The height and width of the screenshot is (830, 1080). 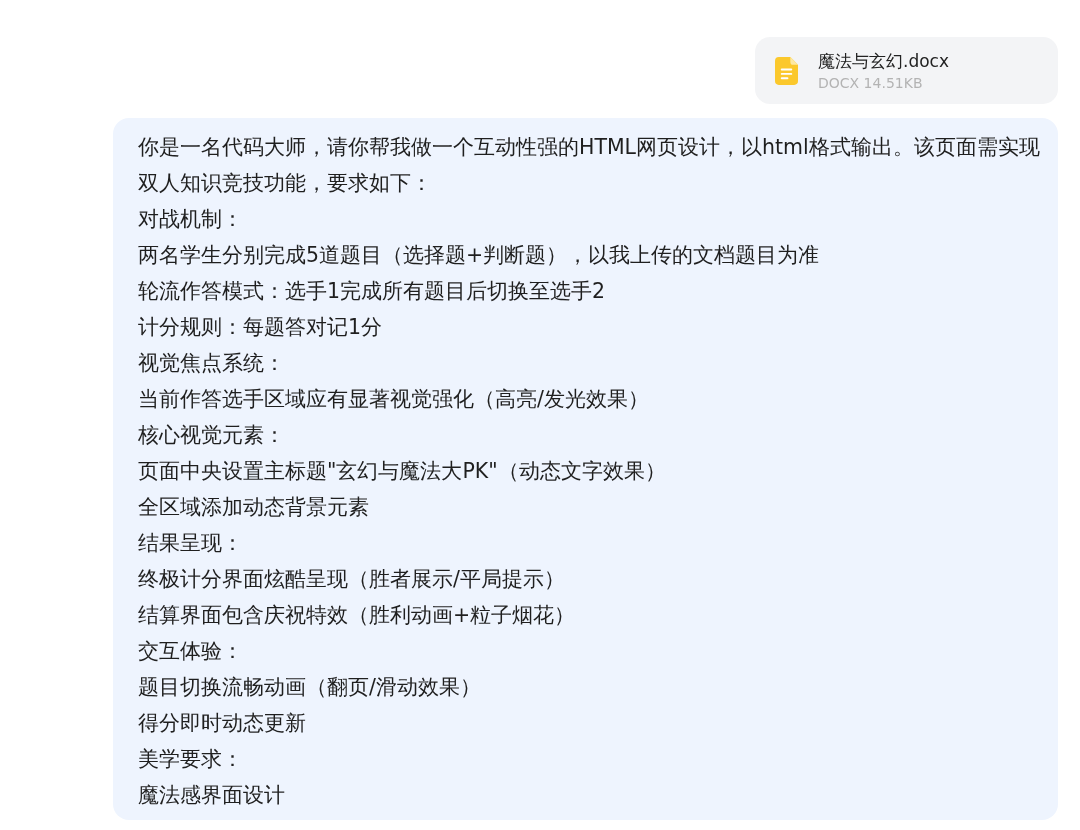 What do you see at coordinates (589, 165) in the screenshot?
I see `message-line: 你是一名代码大师，请你帮我做一个互动性强的HTML网页设计，以html格式输出。该页面需实现双人知识竞技功能，要求如下：` at bounding box center [589, 165].